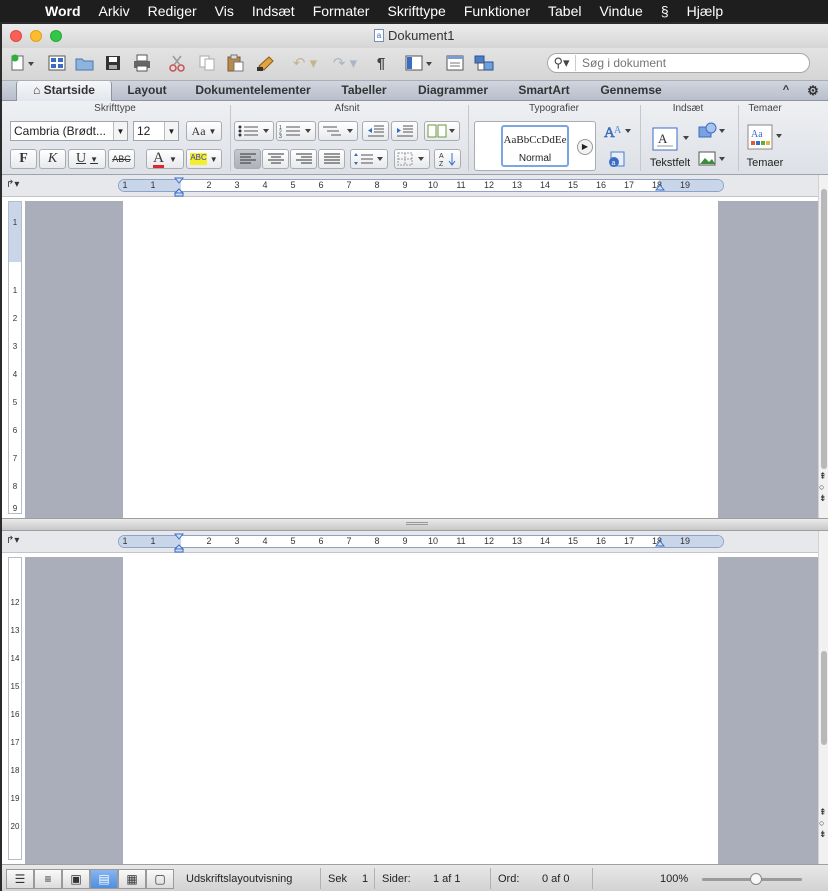 The height and width of the screenshot is (891, 828). What do you see at coordinates (87, 159) in the screenshot?
I see `underline-button: U ▼` at bounding box center [87, 159].